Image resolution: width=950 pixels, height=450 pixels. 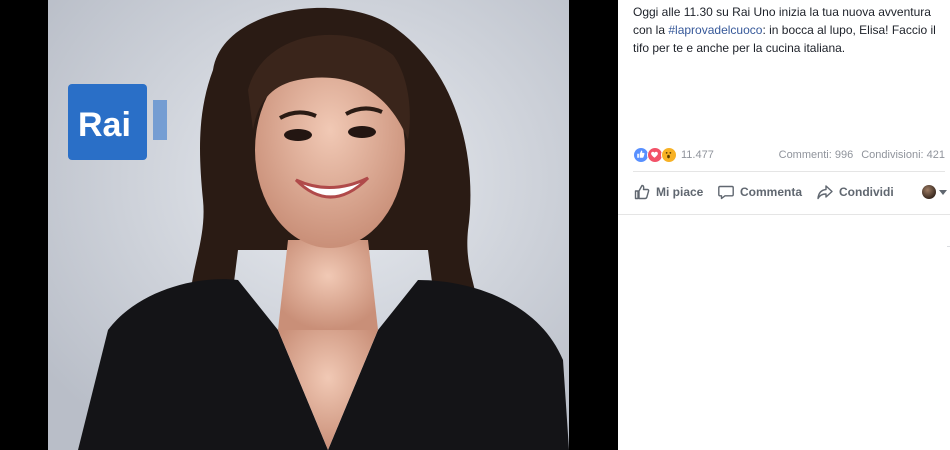 What do you see at coordinates (715, 30) in the screenshot?
I see `hashtag-link: #laprovadelcuoco` at bounding box center [715, 30].